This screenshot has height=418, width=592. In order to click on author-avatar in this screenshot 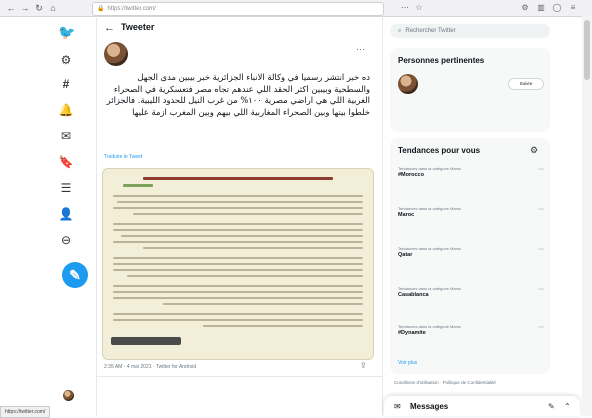, I will do `click(116, 54)`.